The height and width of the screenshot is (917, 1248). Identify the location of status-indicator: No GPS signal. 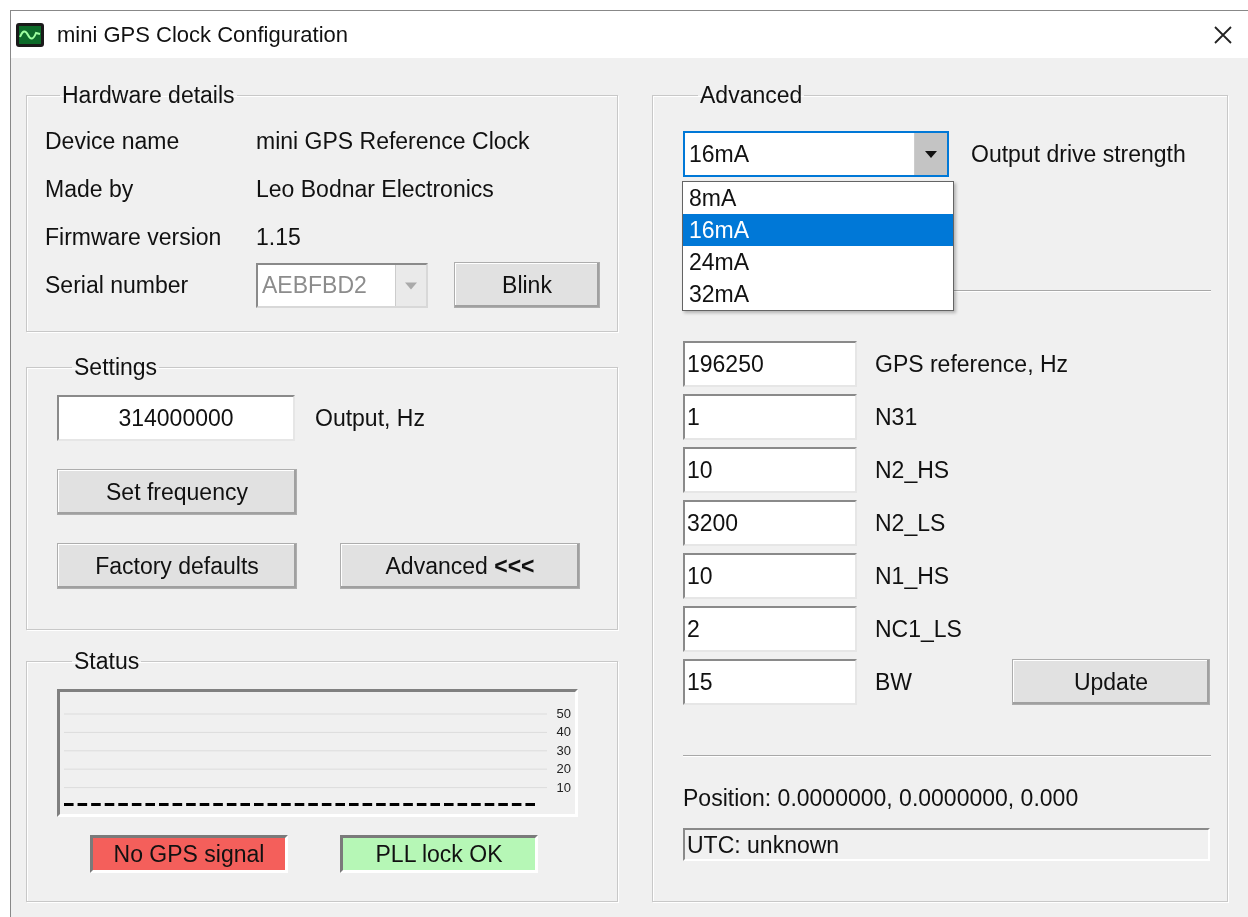
(189, 854).